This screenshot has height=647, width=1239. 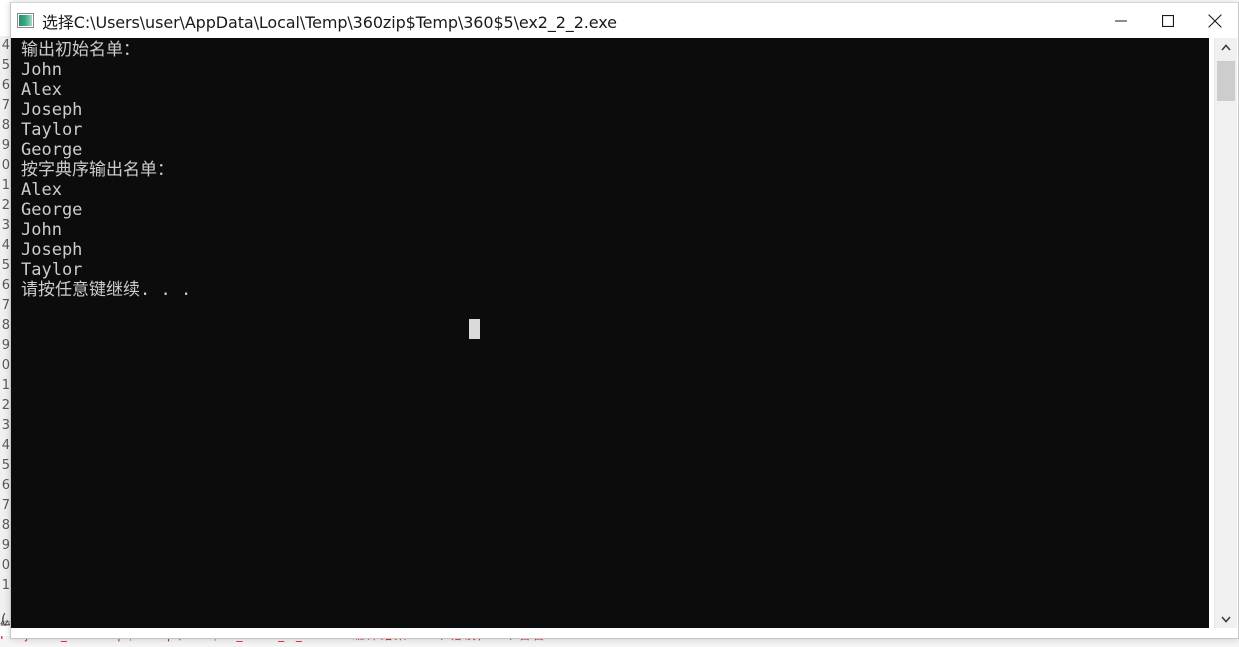 What do you see at coordinates (474, 329) in the screenshot?
I see `console-caret` at bounding box center [474, 329].